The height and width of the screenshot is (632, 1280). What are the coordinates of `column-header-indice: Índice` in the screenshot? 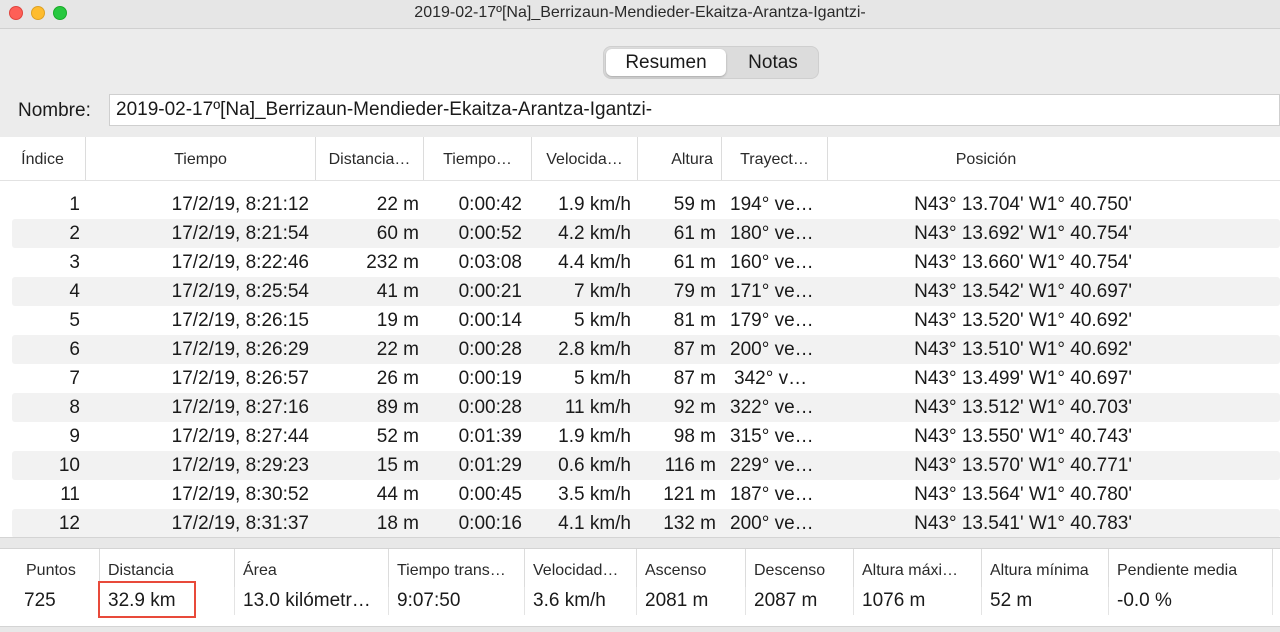 It's located at (43, 158).